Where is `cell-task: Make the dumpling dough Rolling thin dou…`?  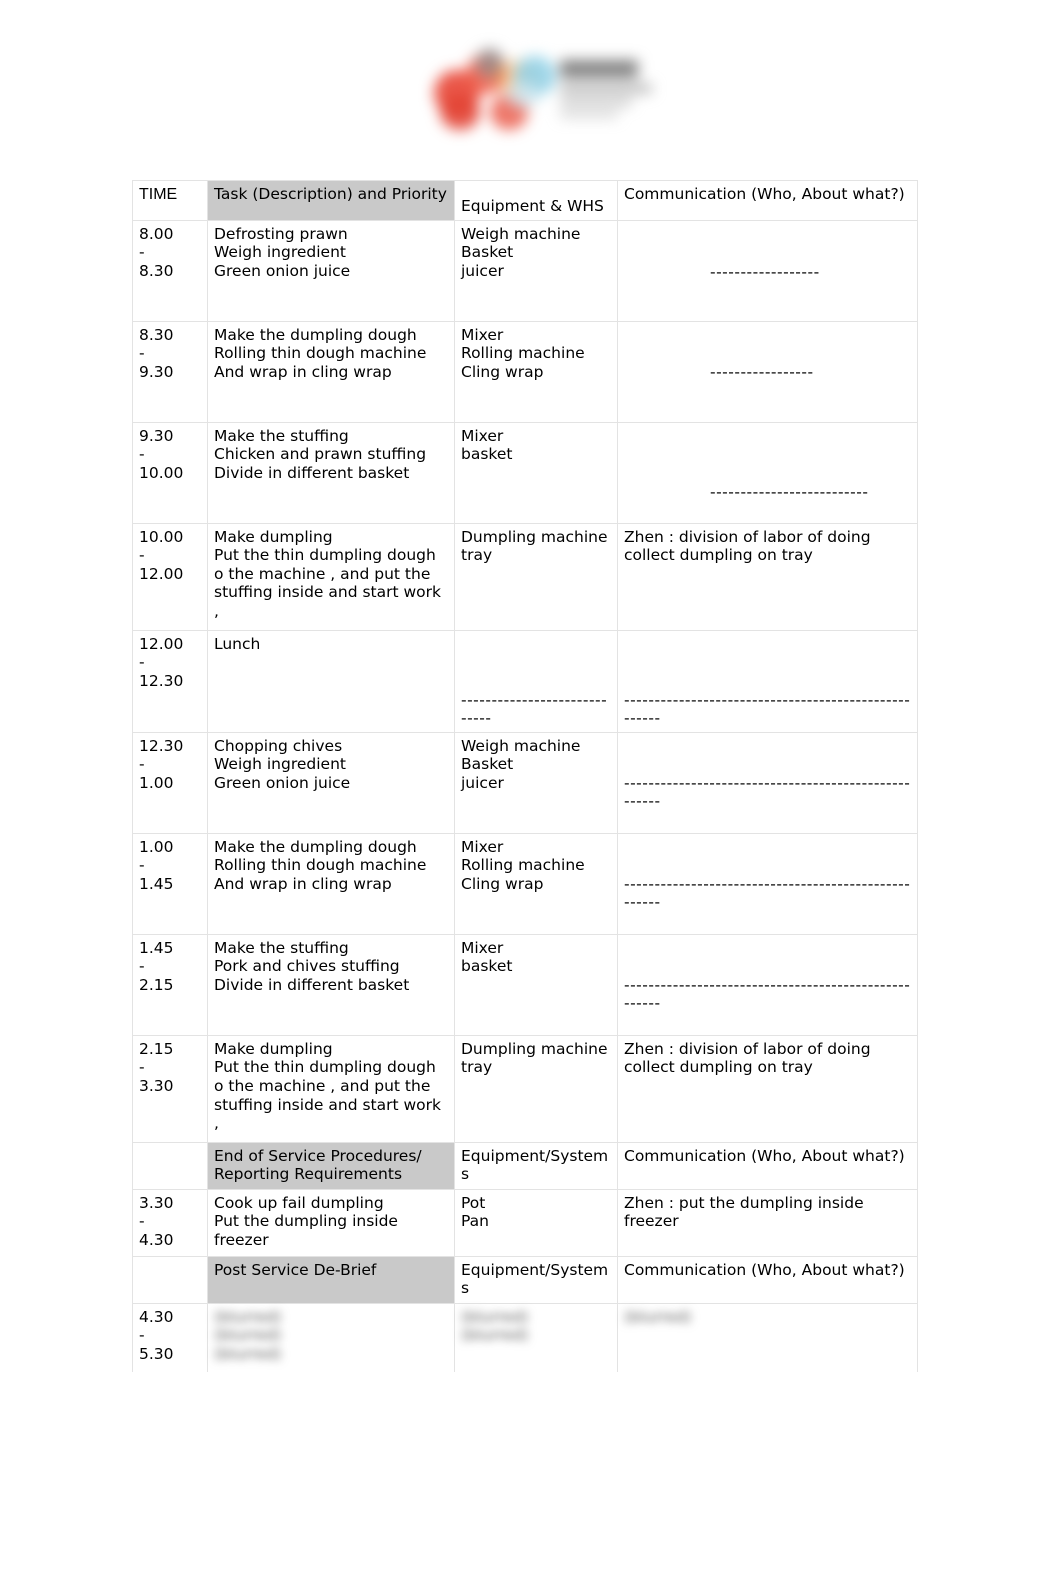 cell-task: Make the dumpling dough Rolling thin dou… is located at coordinates (331, 371).